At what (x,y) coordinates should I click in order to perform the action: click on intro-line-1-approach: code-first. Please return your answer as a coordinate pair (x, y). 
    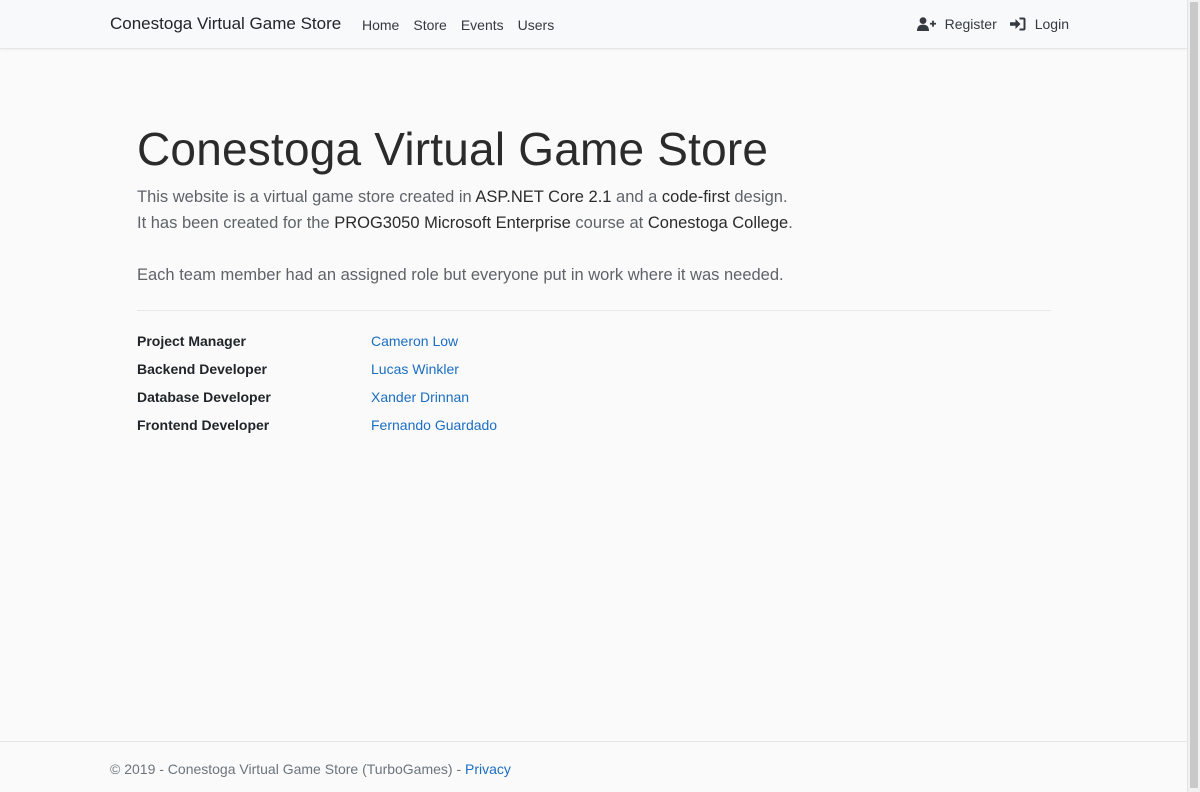
    Looking at the image, I should click on (695, 197).